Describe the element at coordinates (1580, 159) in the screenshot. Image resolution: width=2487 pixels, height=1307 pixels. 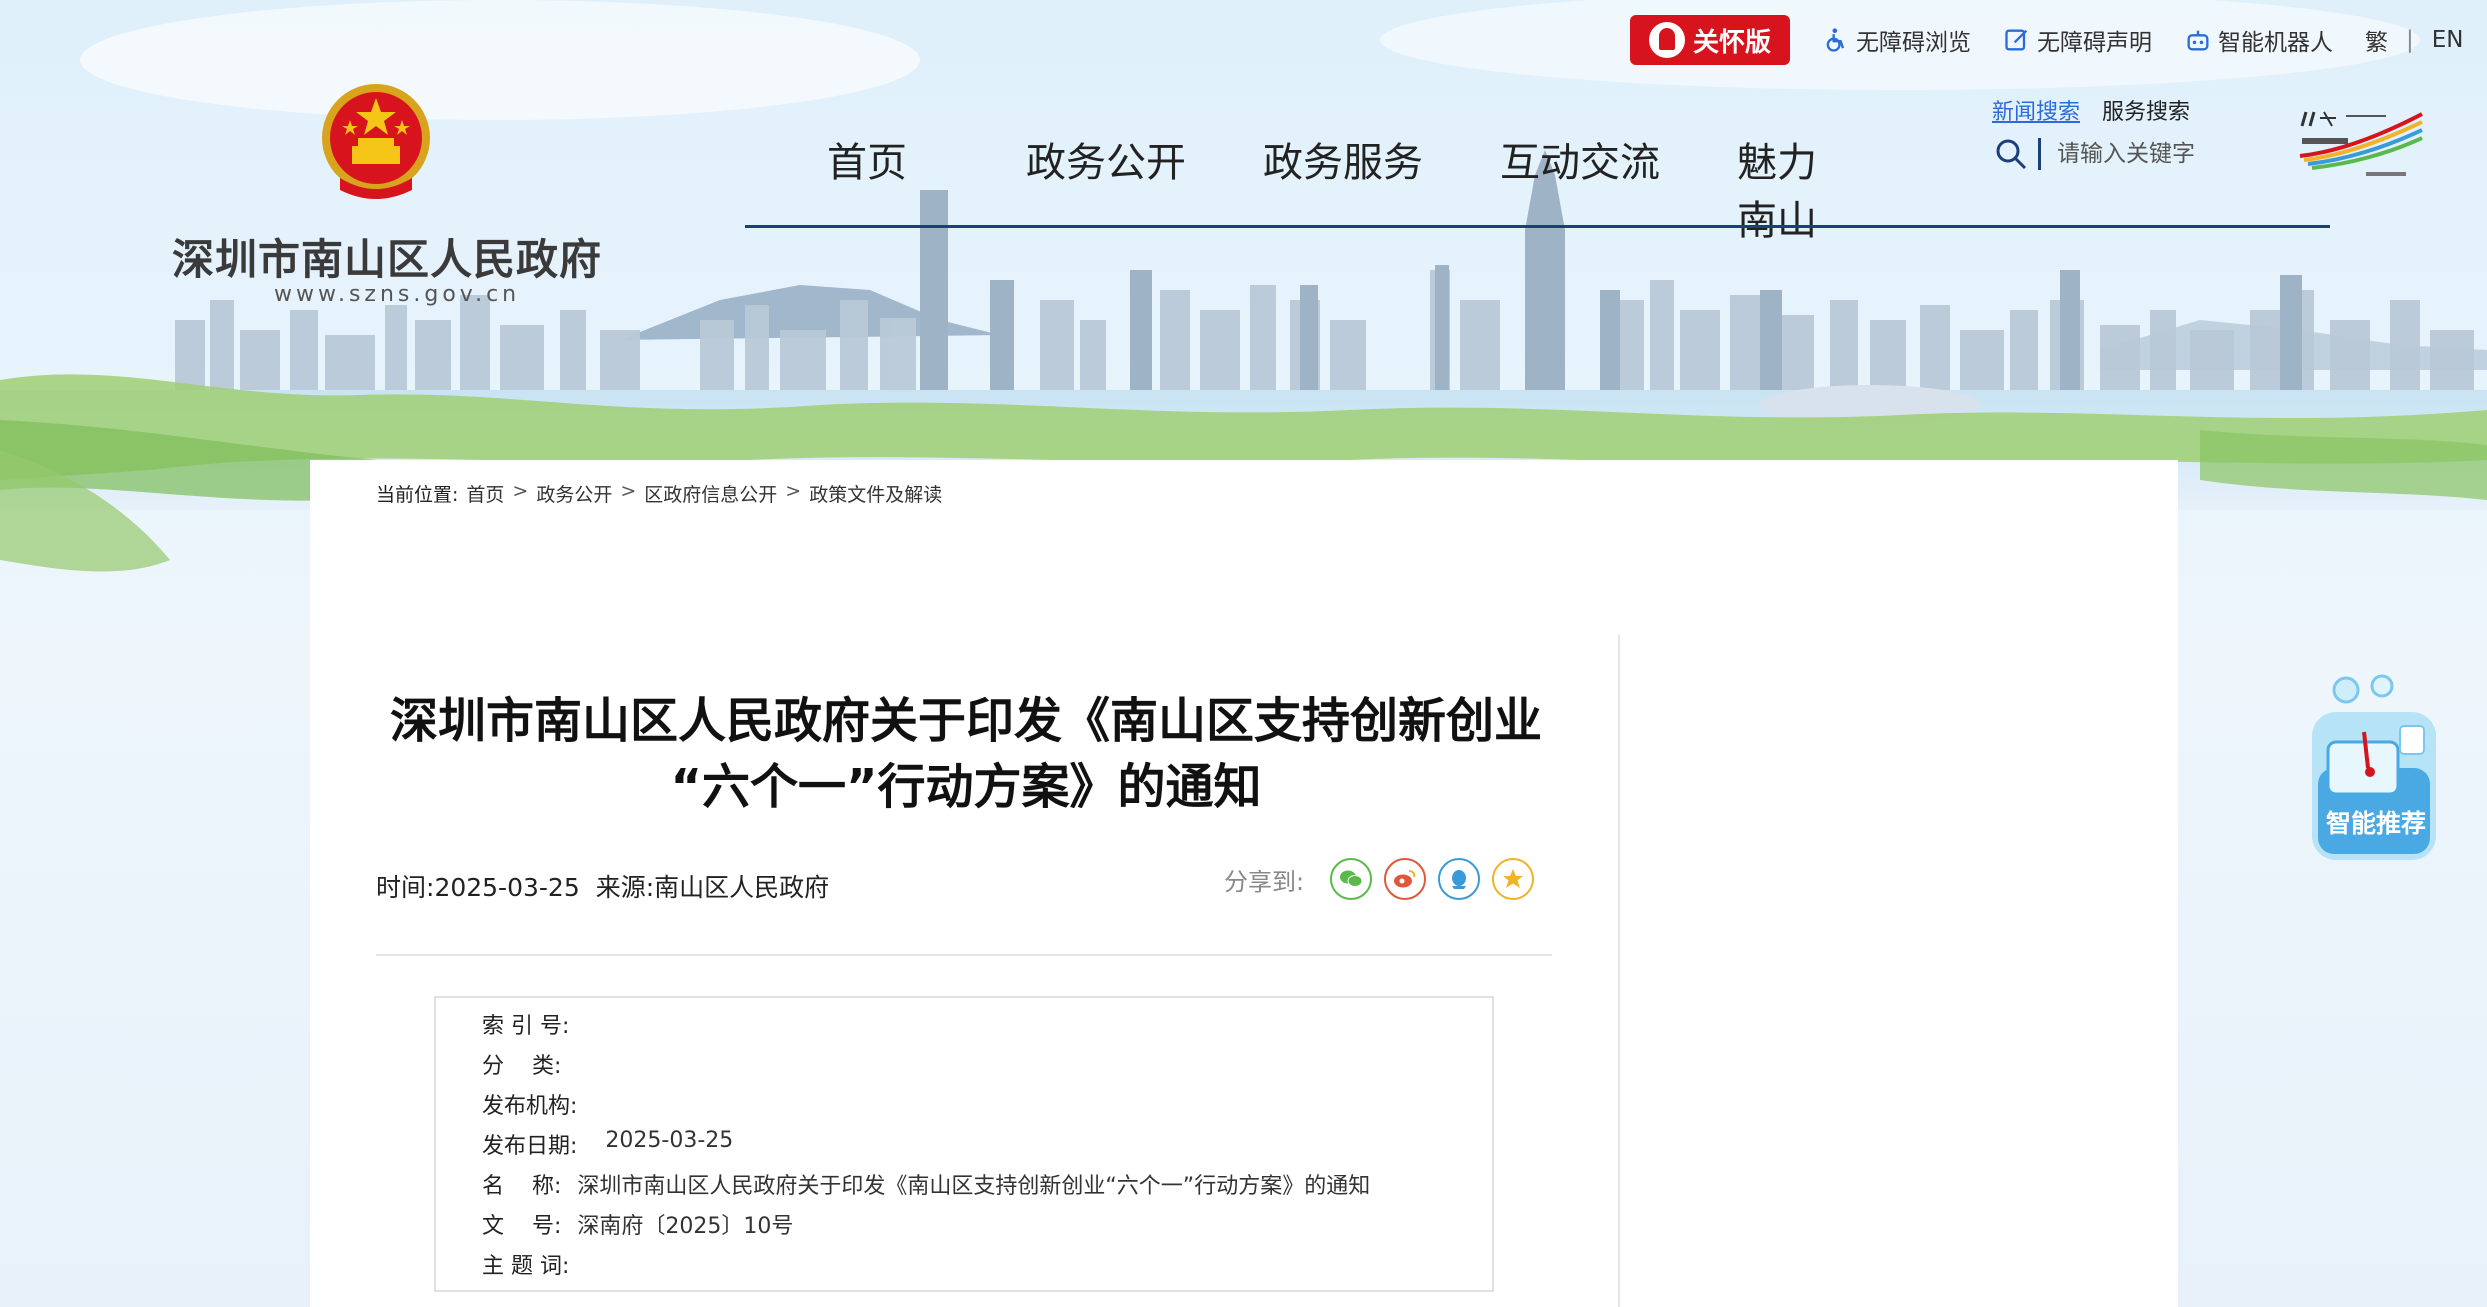
I see `nav-item-interaction: 互动交流` at that location.